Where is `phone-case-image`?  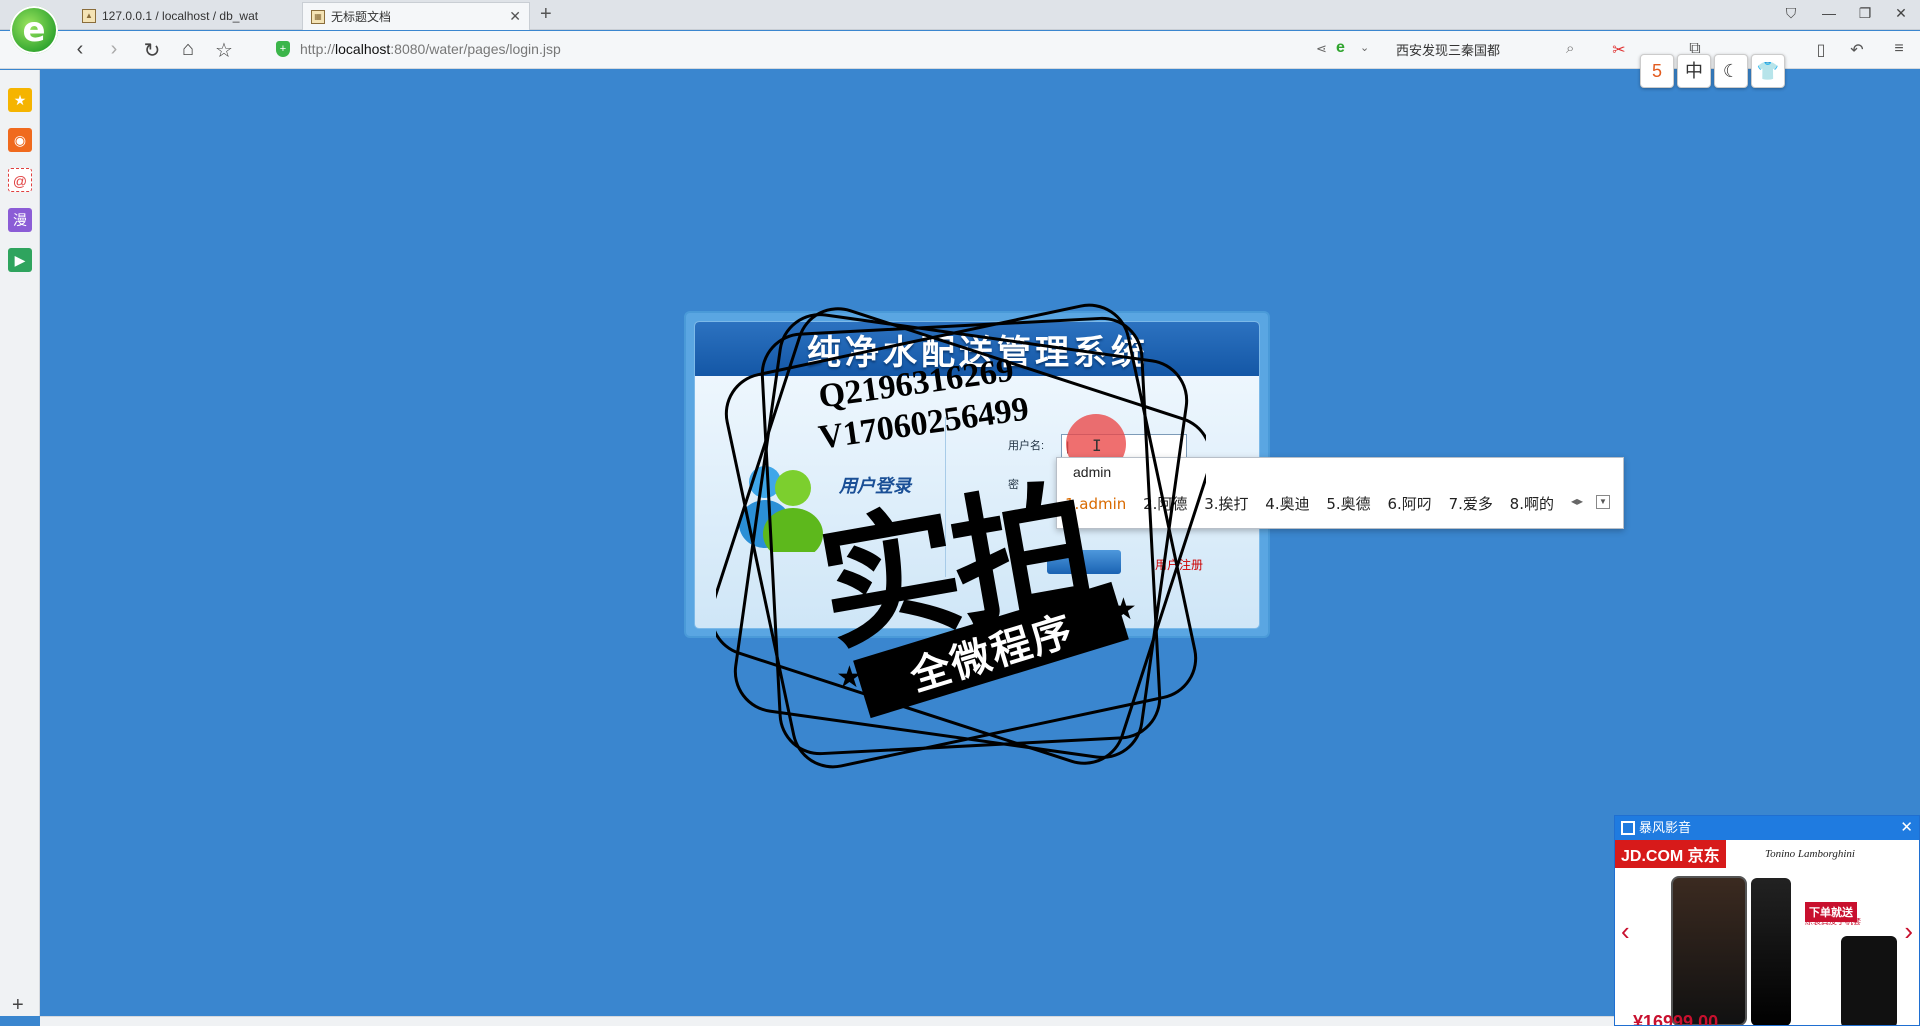 phone-case-image is located at coordinates (1869, 980).